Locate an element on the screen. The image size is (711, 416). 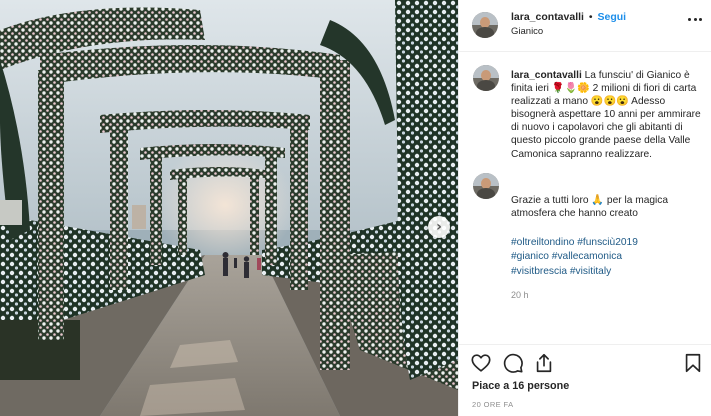
post-timestamp: 20 ORE FA is located at coordinates (493, 404).